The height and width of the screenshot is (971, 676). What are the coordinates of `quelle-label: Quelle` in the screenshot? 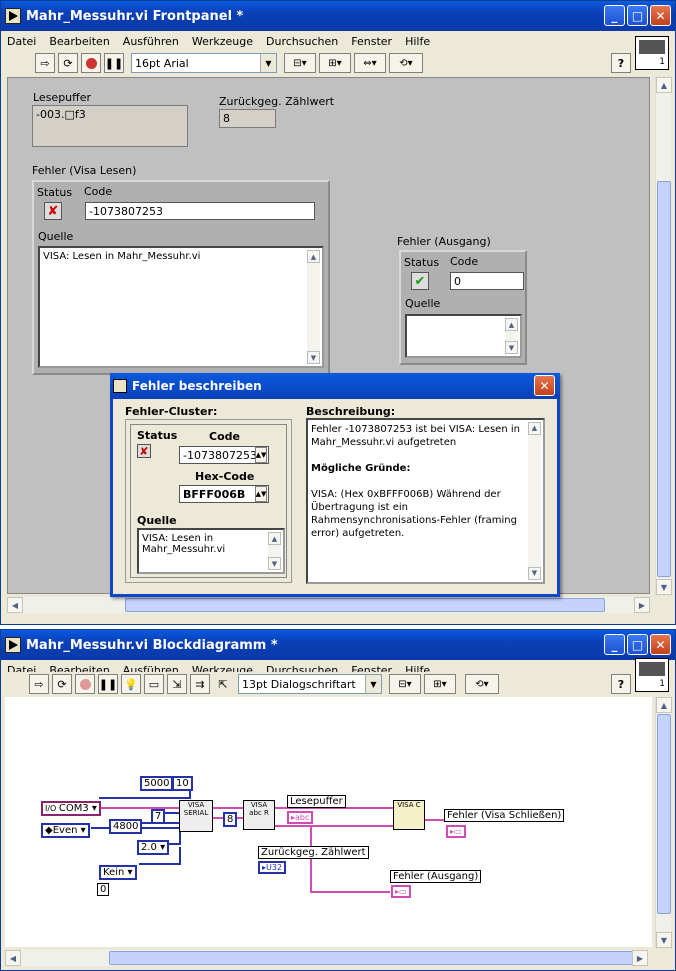 It's located at (423, 303).